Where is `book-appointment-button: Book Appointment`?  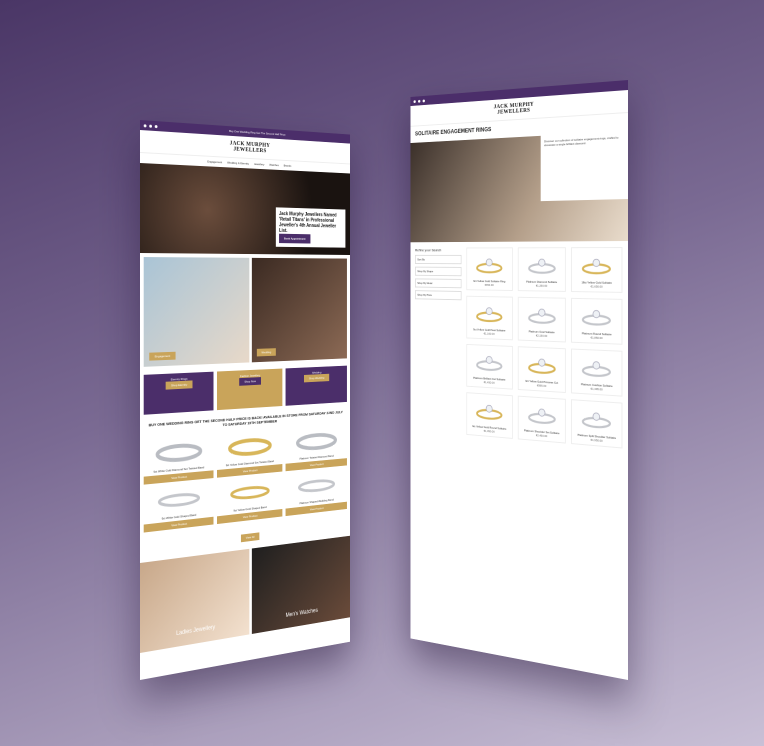
book-appointment-button: Book Appointment is located at coordinates (295, 238).